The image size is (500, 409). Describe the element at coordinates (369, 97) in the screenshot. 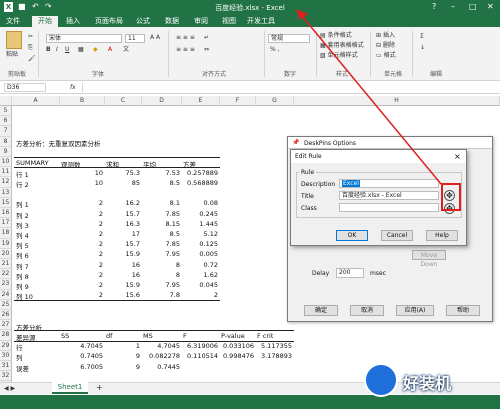

I see `annotation-arrow` at that location.